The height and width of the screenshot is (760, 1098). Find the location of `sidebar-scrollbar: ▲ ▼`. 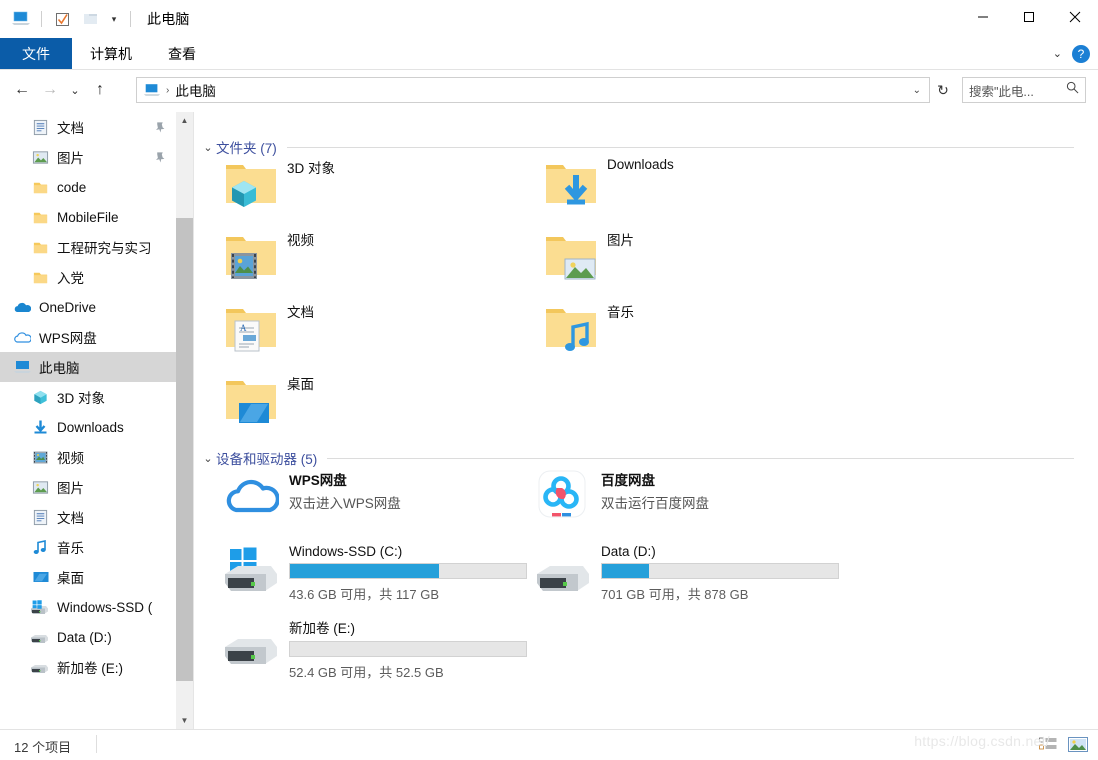

sidebar-scrollbar: ▲ ▼ is located at coordinates (184, 420).